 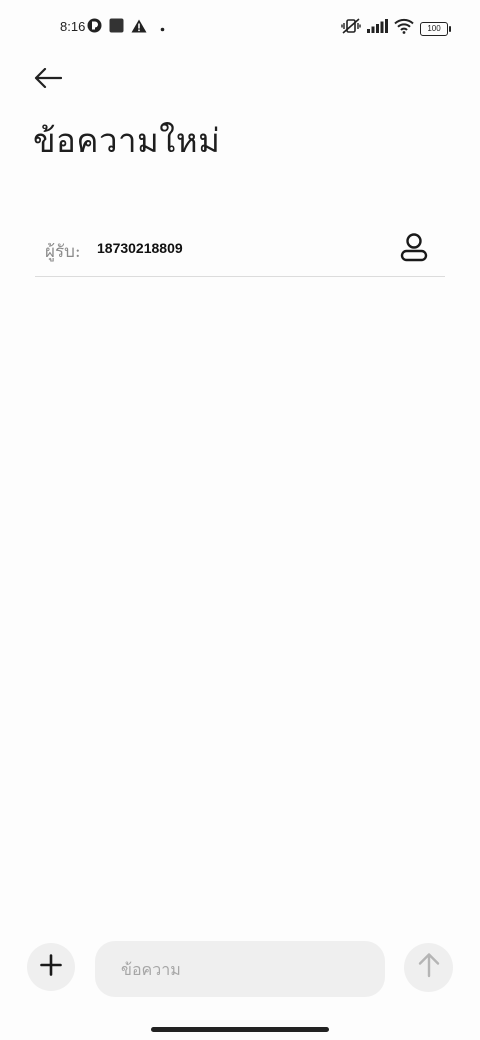 I want to click on signal-icon, so click(x=377, y=28).